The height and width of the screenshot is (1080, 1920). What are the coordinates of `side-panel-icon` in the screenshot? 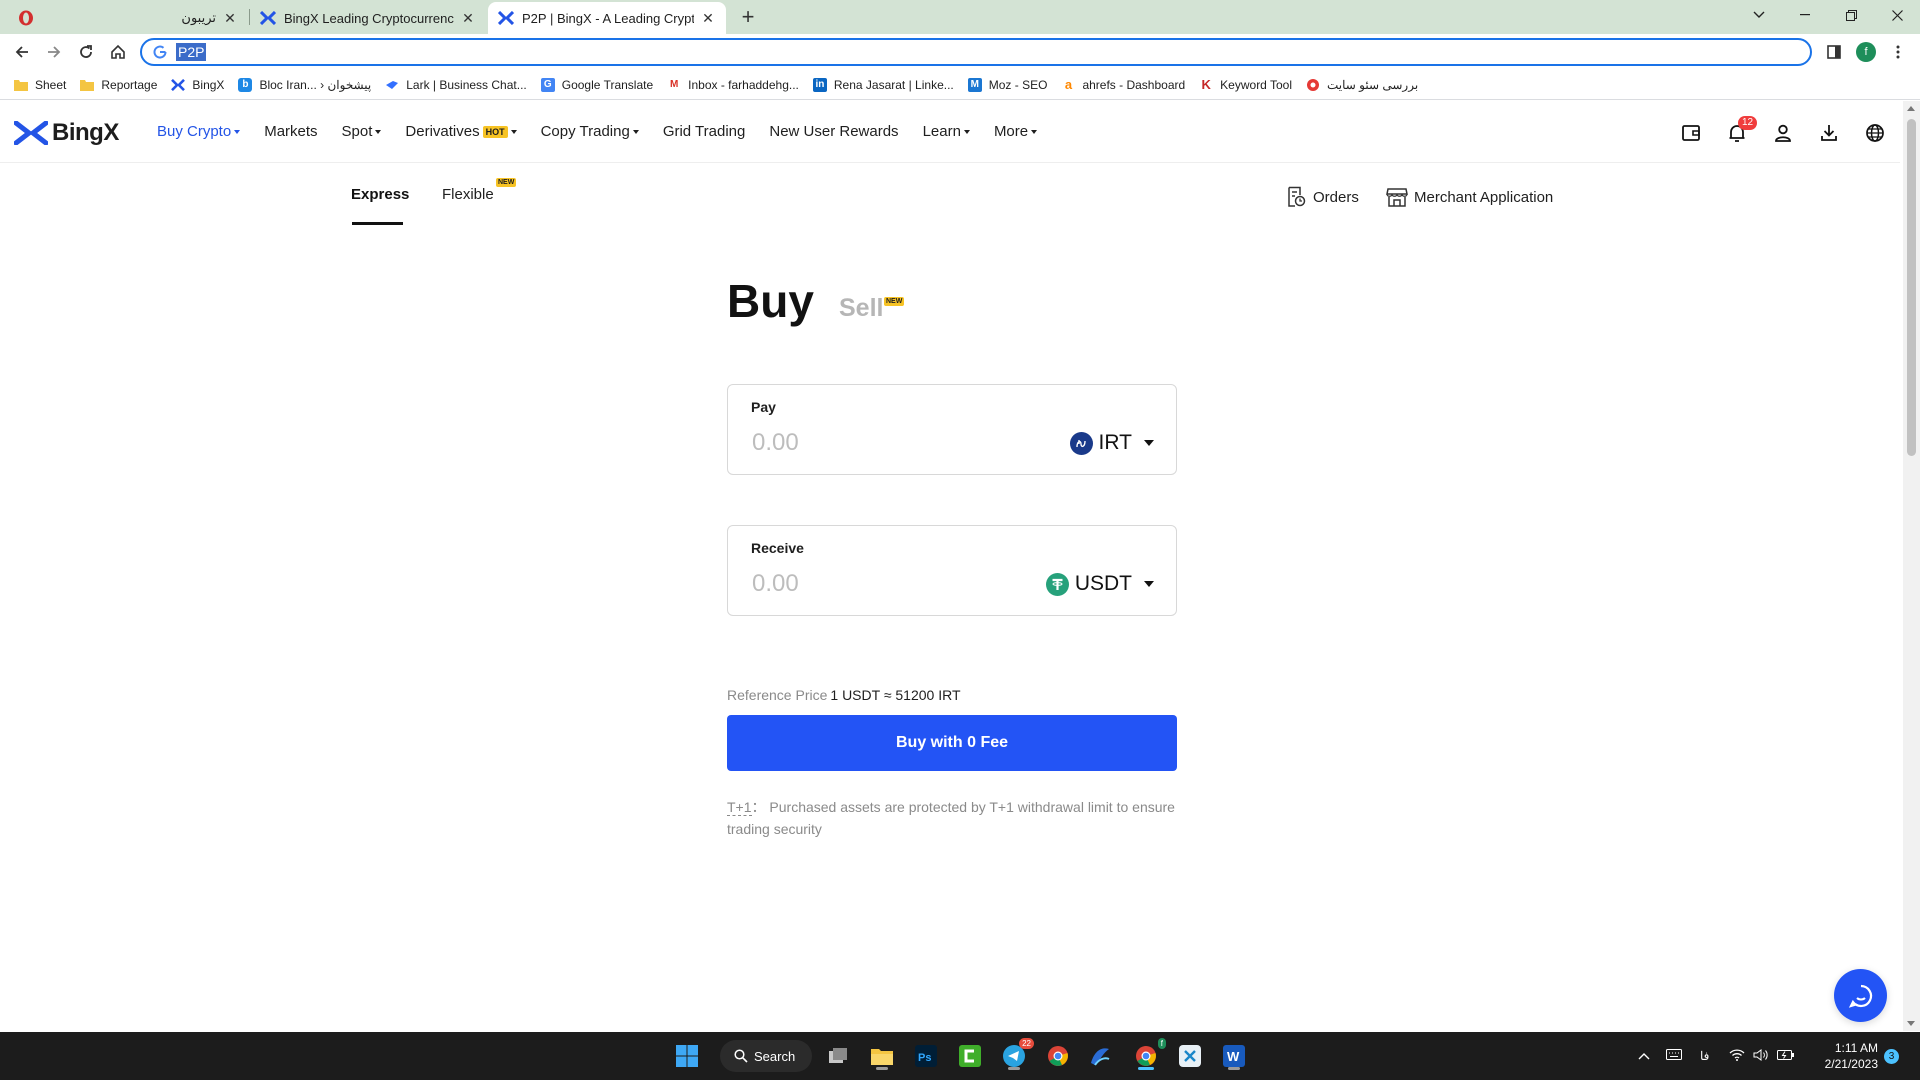 It's located at (1834, 52).